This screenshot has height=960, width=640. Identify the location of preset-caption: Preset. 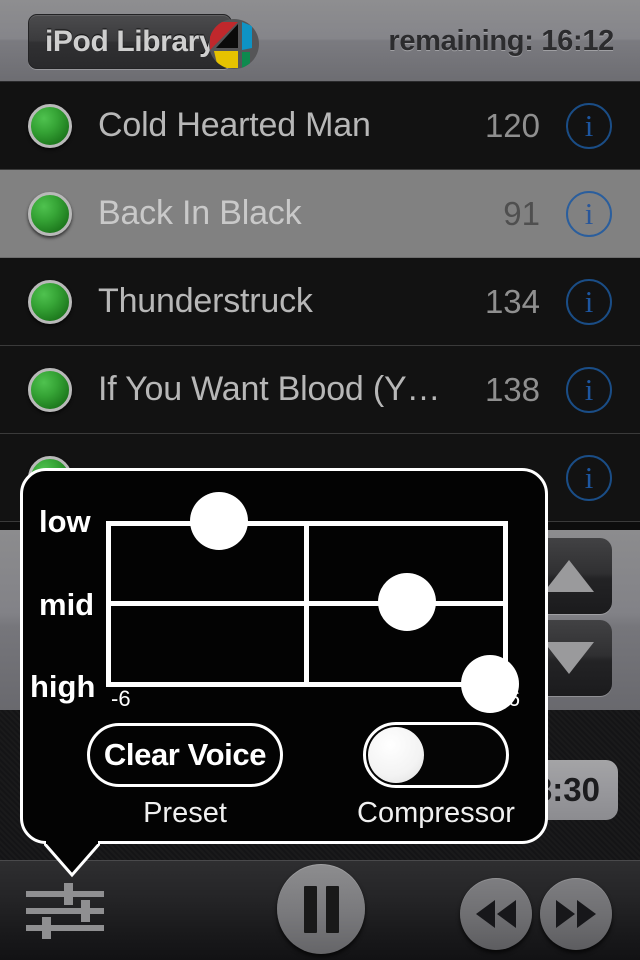
(185, 813).